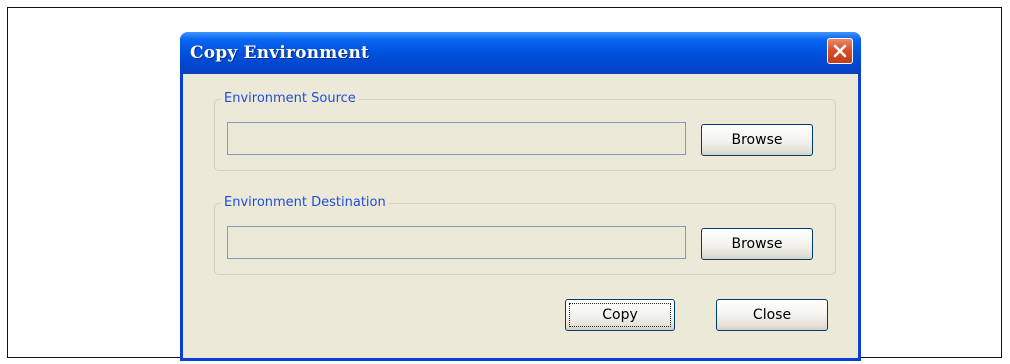 This screenshot has width=1010, height=364. I want to click on environment-destination-group: Environment Destination Browse, so click(525, 234).